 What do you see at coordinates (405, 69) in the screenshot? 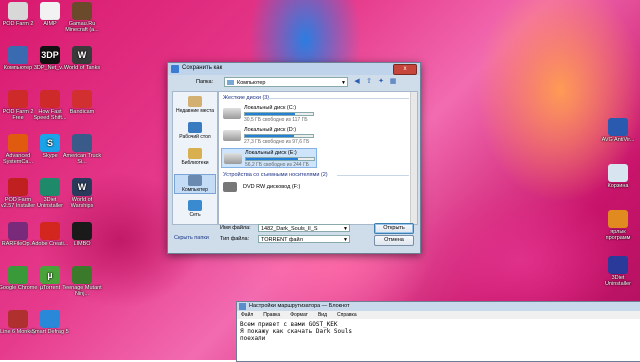
I see `dialog-close-button: x` at bounding box center [405, 69].